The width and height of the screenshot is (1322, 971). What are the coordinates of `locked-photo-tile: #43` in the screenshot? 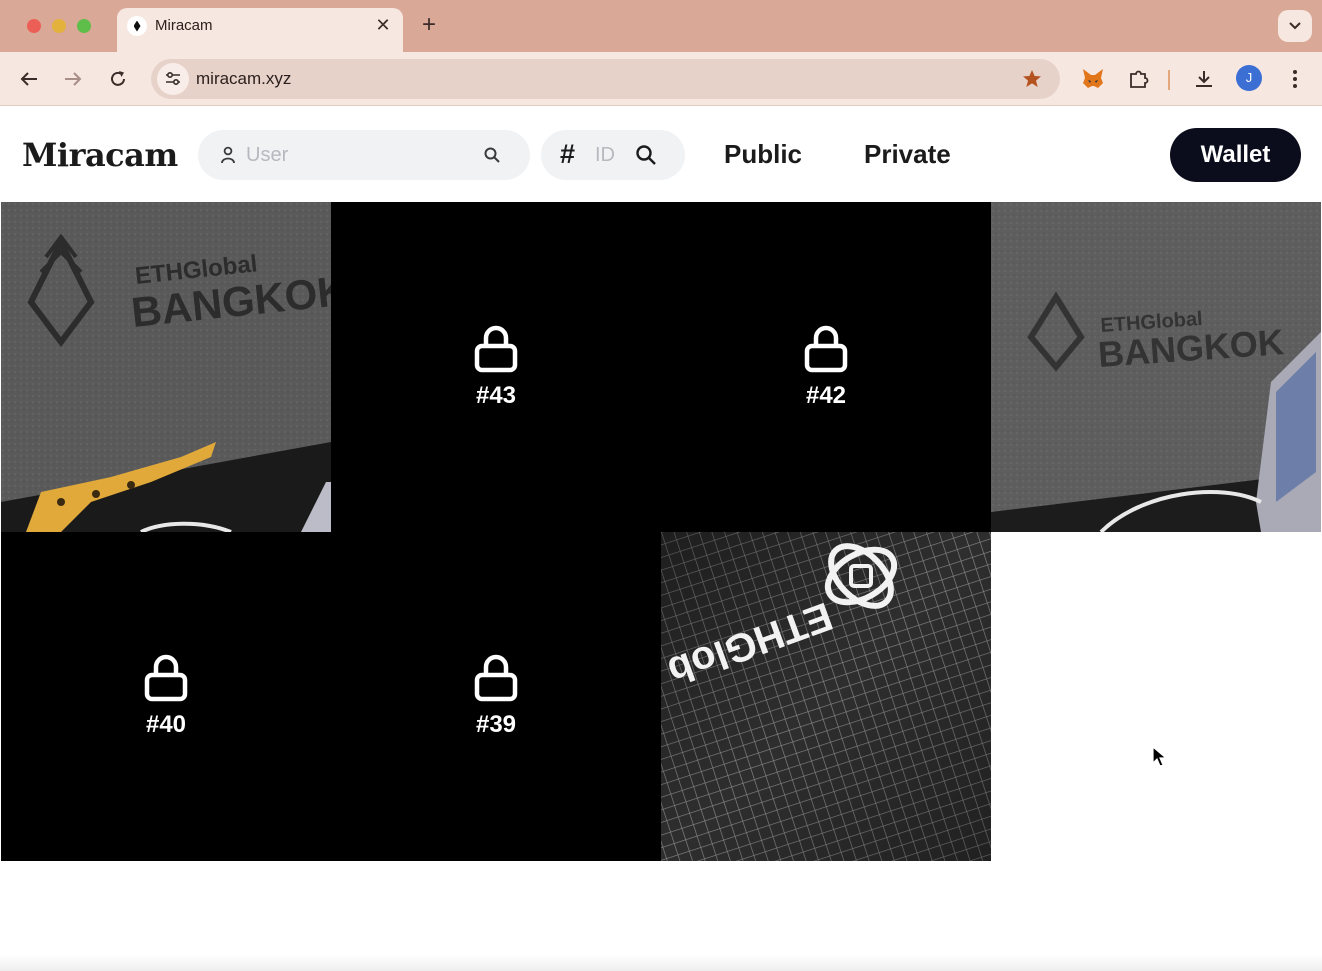 It's located at (496, 367).